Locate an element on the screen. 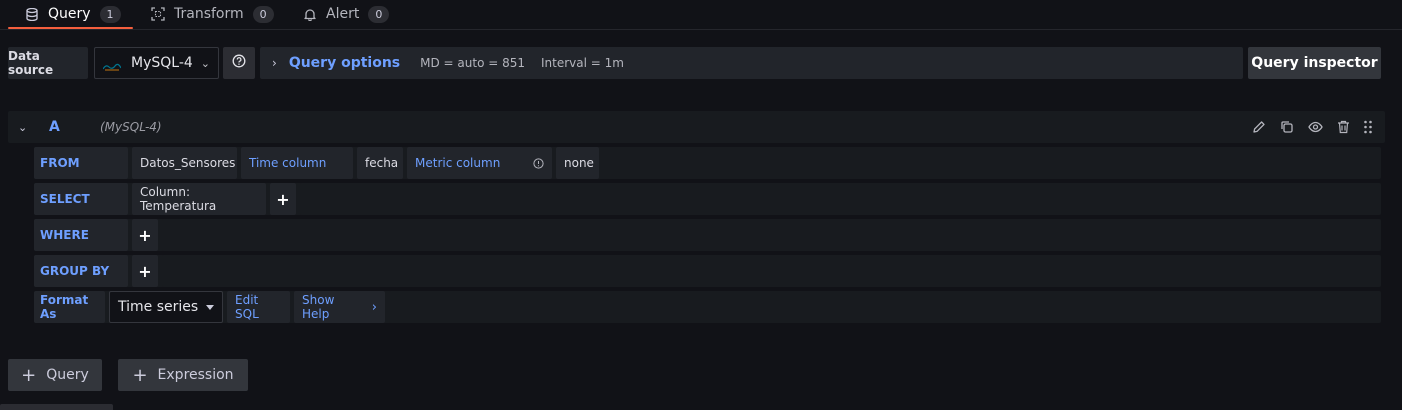  query-datasource-name: (MySQL-4) is located at coordinates (131, 127).